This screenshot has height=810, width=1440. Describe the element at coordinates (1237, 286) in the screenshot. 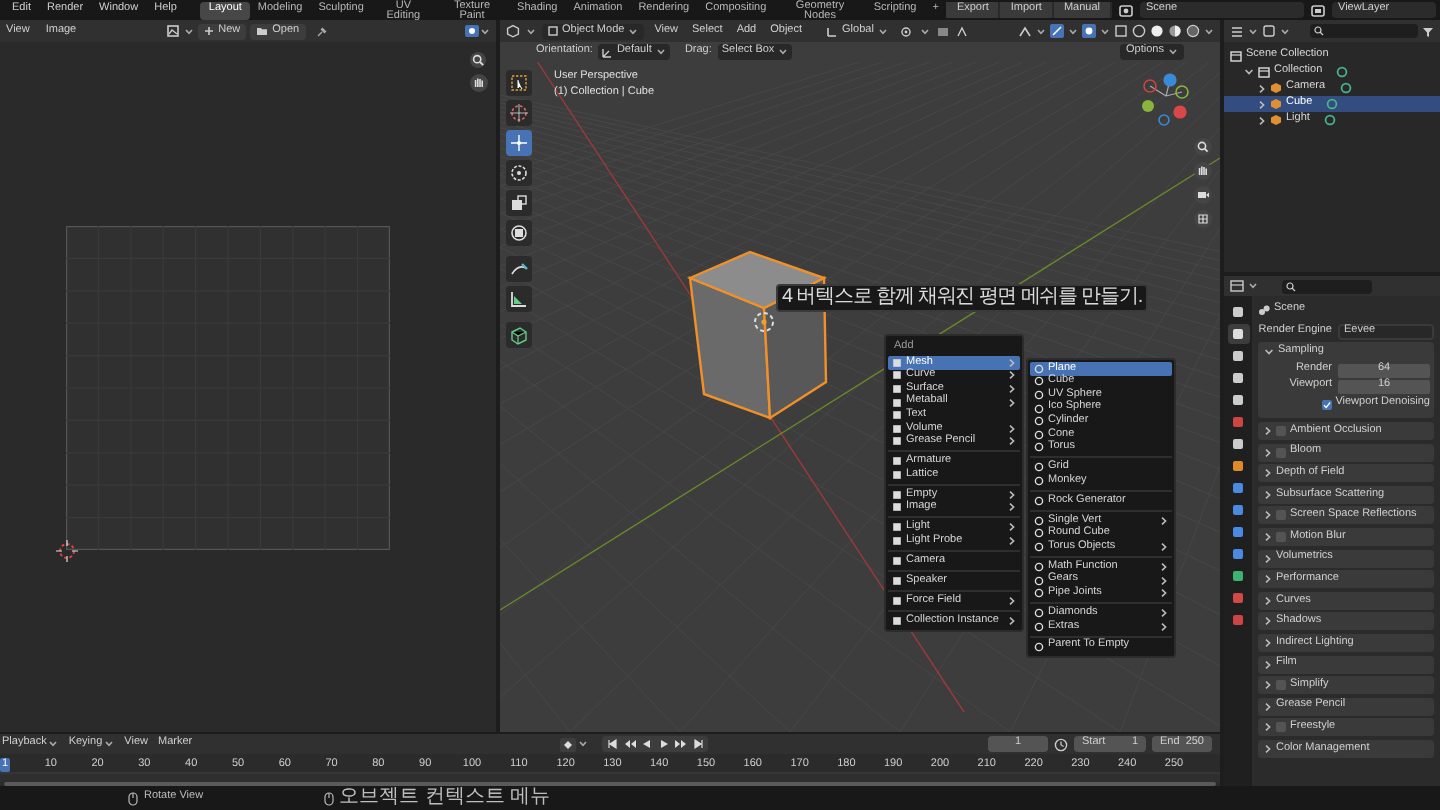

I see `editor-type-icon` at that location.